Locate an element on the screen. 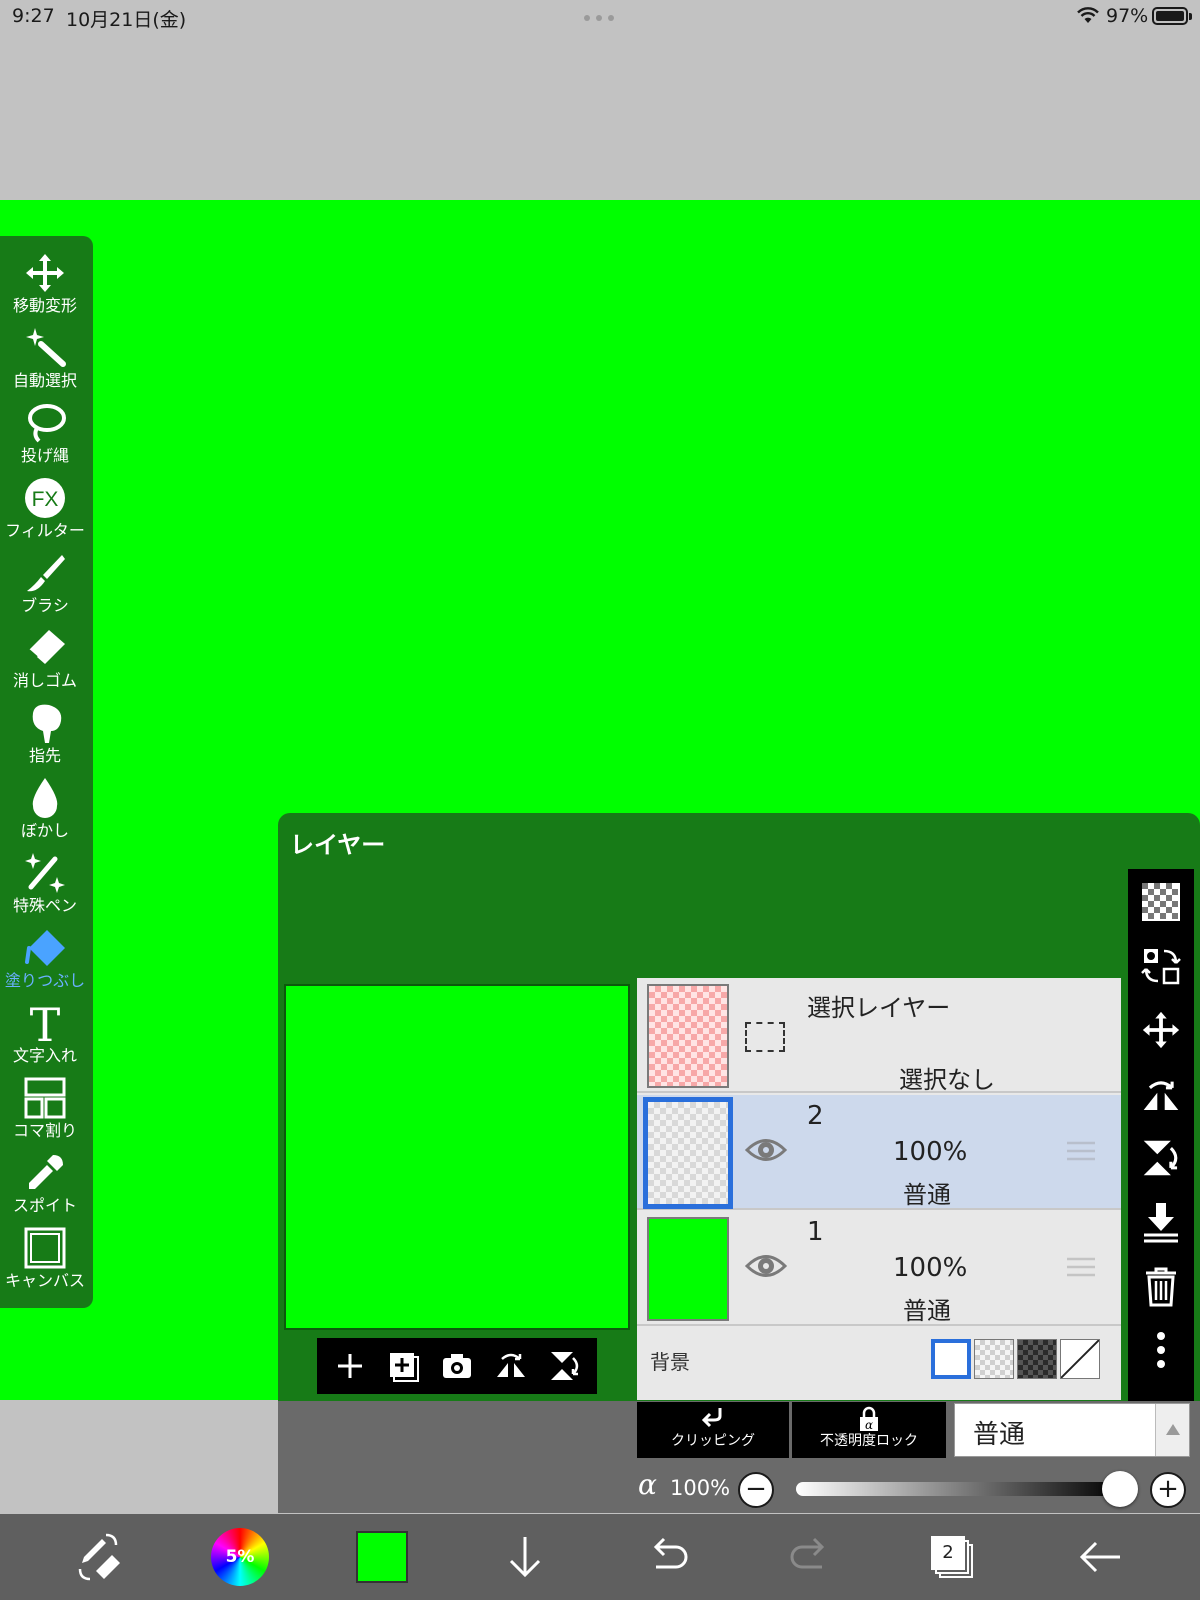  add-layer-button is located at coordinates (350, 1366).